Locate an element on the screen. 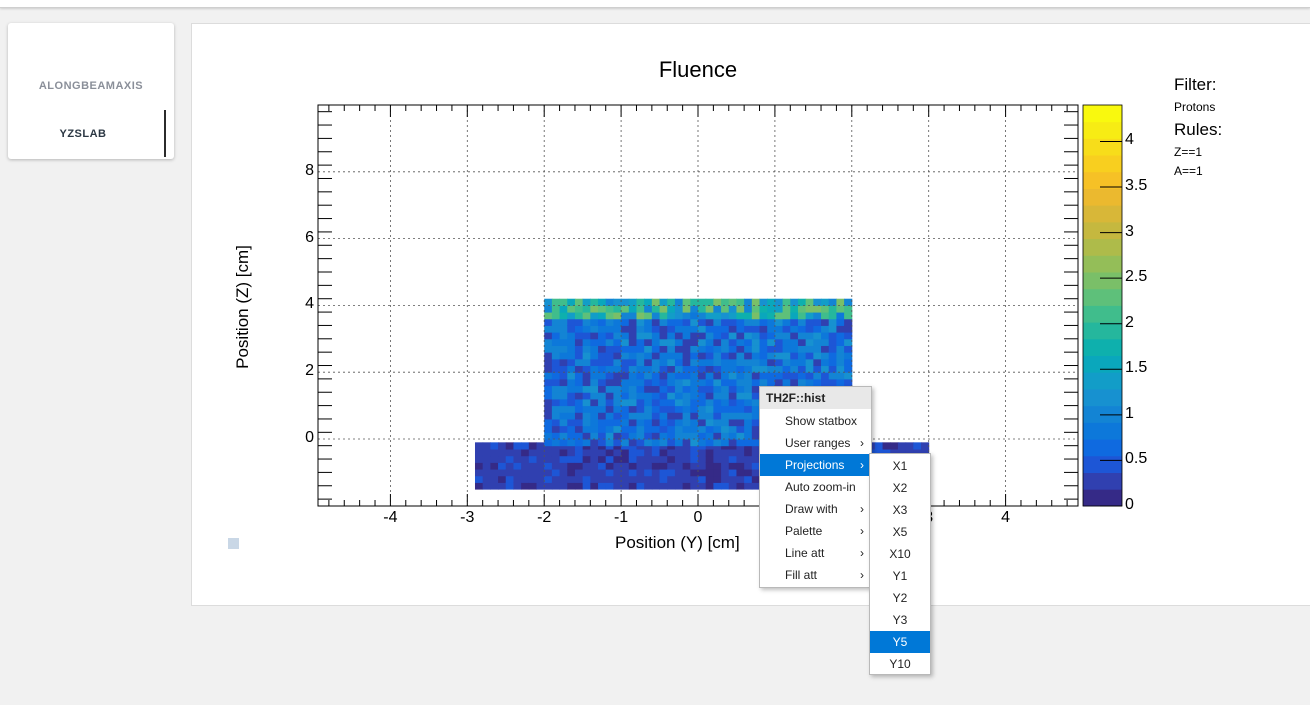  menu-item-draw-with: Draw with › is located at coordinates (815, 509).